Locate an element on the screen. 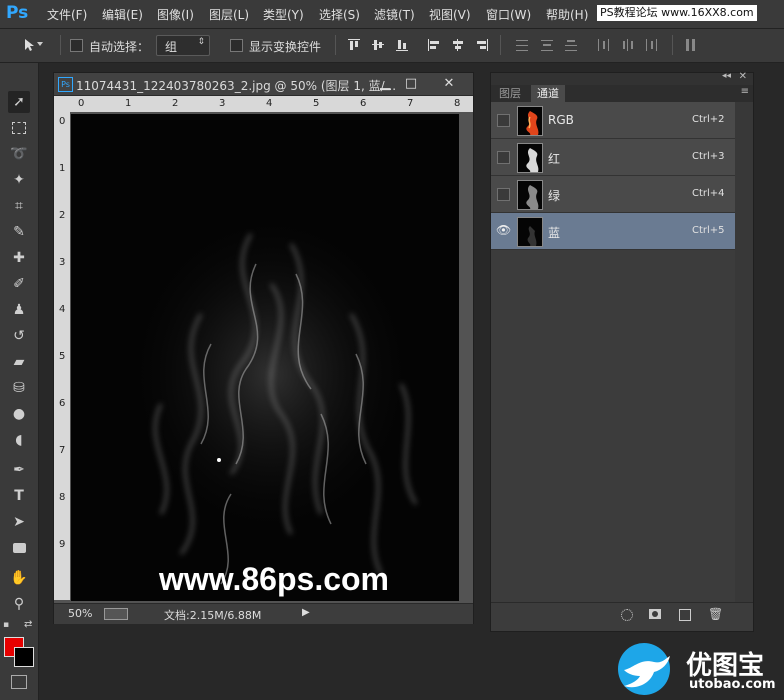 This screenshot has width=784, height=700. menu-filter: 滤镜(T) is located at coordinates (394, 14).